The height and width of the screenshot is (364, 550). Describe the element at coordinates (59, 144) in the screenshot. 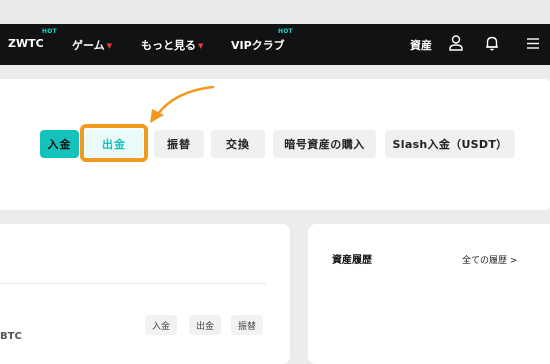

I see `tab-deposit: 入金` at that location.